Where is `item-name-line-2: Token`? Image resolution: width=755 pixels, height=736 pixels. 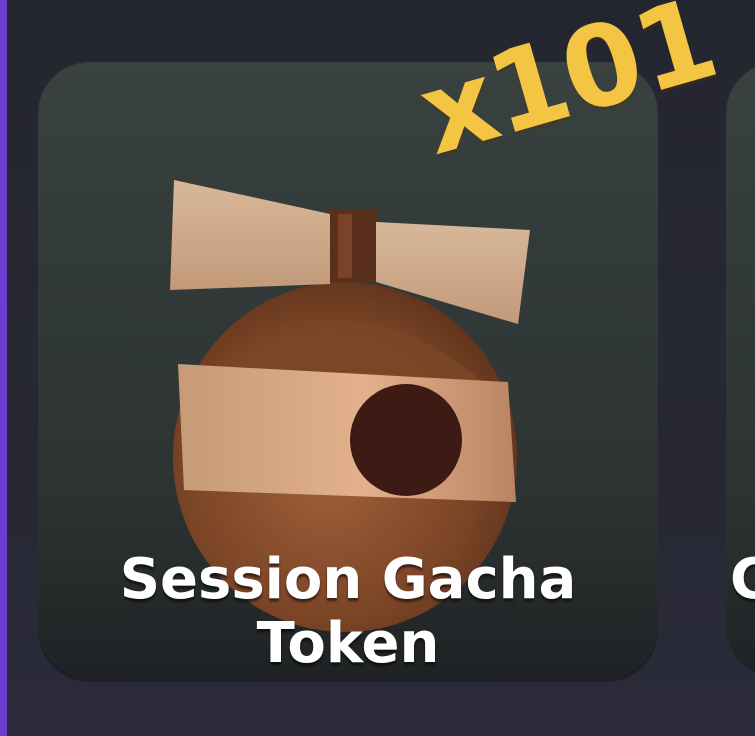 item-name-line-2: Token is located at coordinates (348, 643).